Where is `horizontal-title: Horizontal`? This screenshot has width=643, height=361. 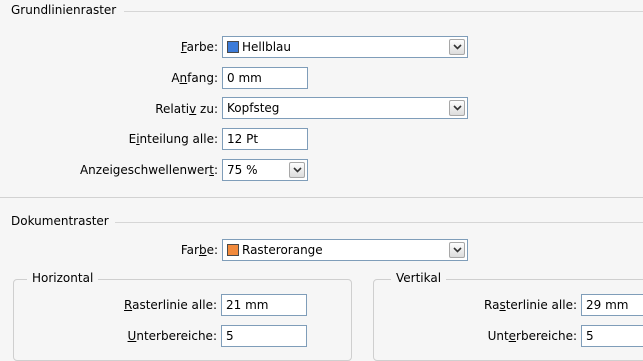
horizontal-title: Horizontal is located at coordinates (63, 278).